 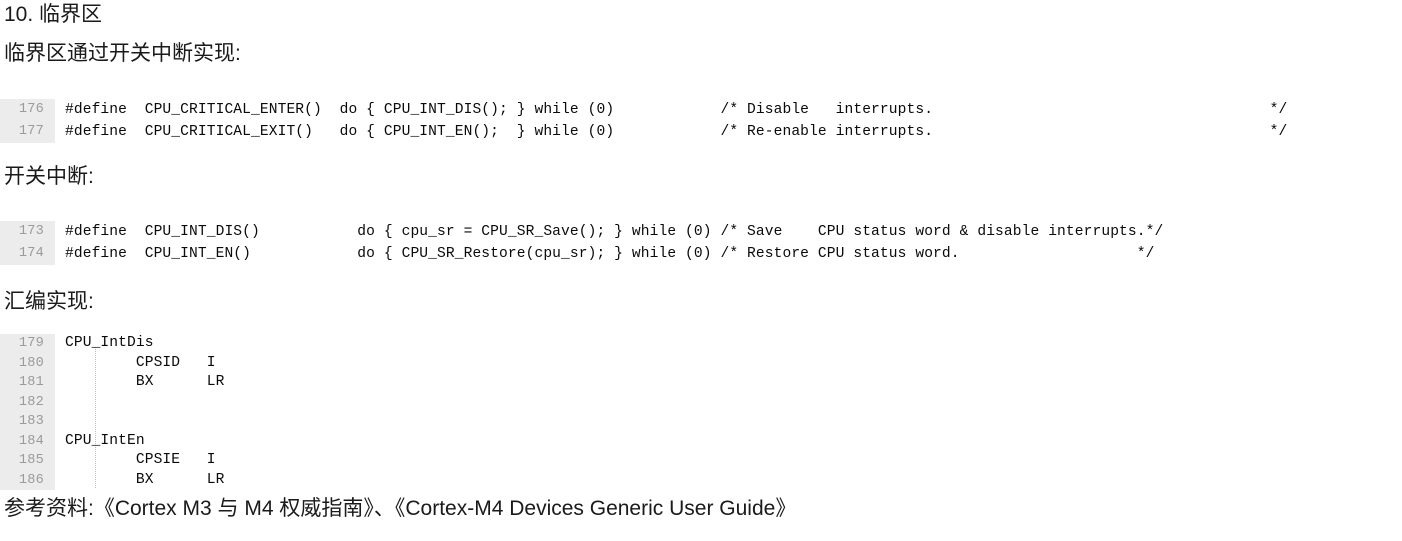 What do you see at coordinates (701, 481) in the screenshot?
I see `code-line: 186 BX LR` at bounding box center [701, 481].